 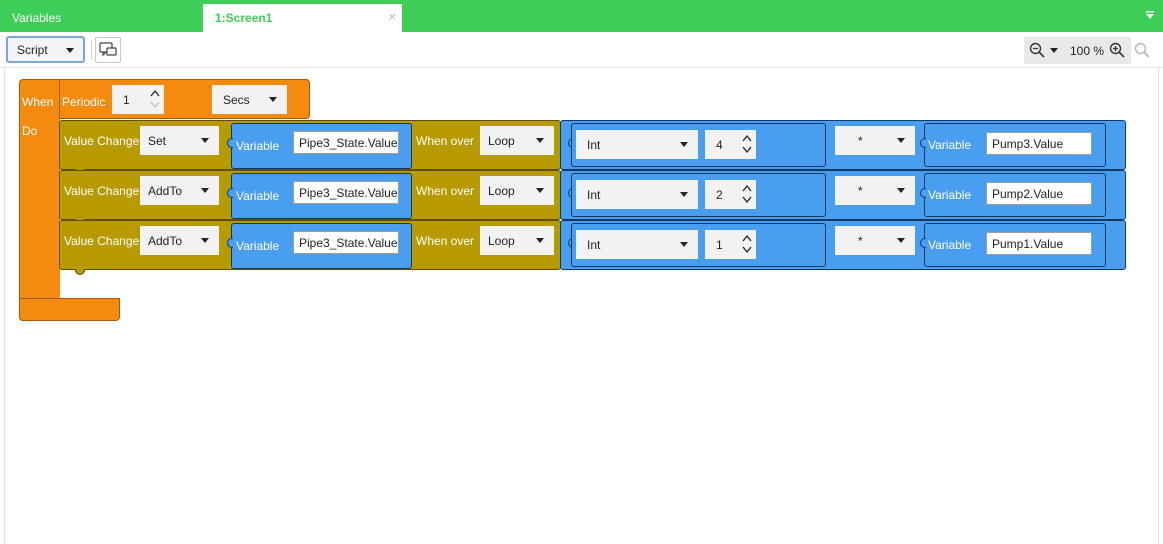 I want to click on period-unit-dropdown: Secs, so click(x=249, y=99).